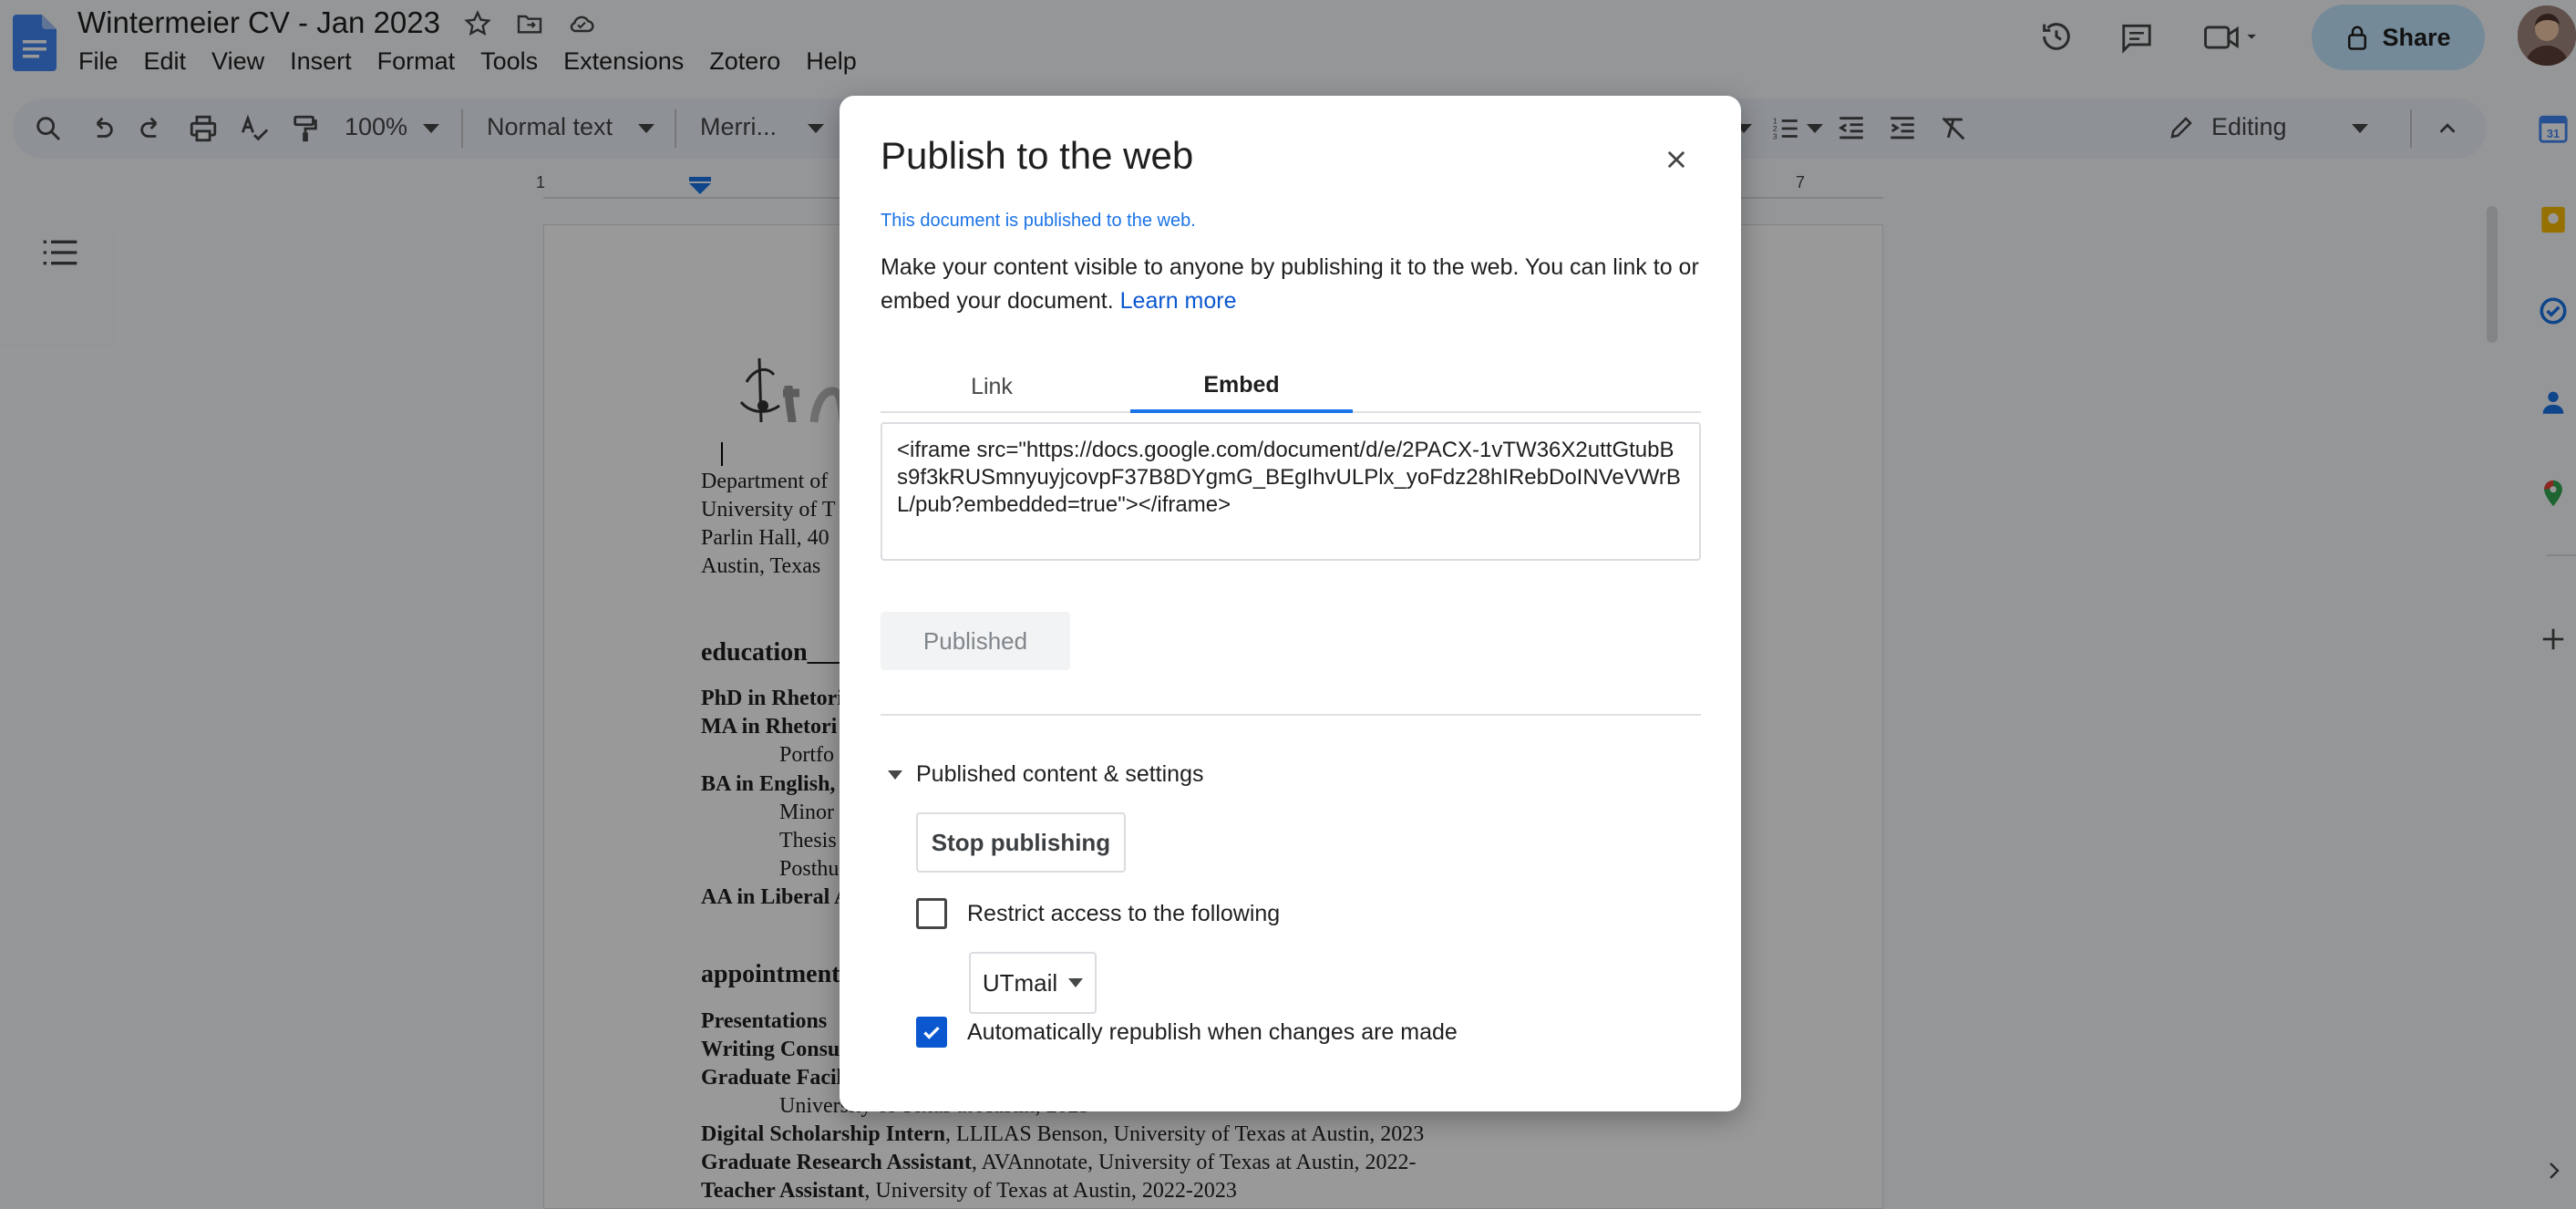  What do you see at coordinates (1038, 221) in the screenshot?
I see `publish-status: This document is published to the web.` at bounding box center [1038, 221].